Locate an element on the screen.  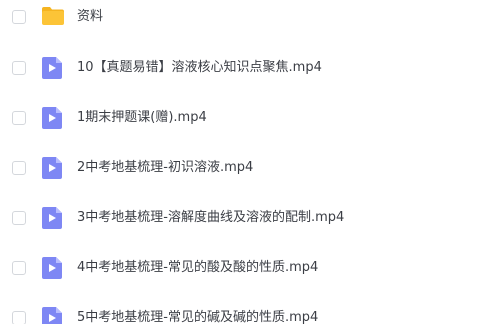
file-name: 1期末押题课(赠).mp4 is located at coordinates (142, 118).